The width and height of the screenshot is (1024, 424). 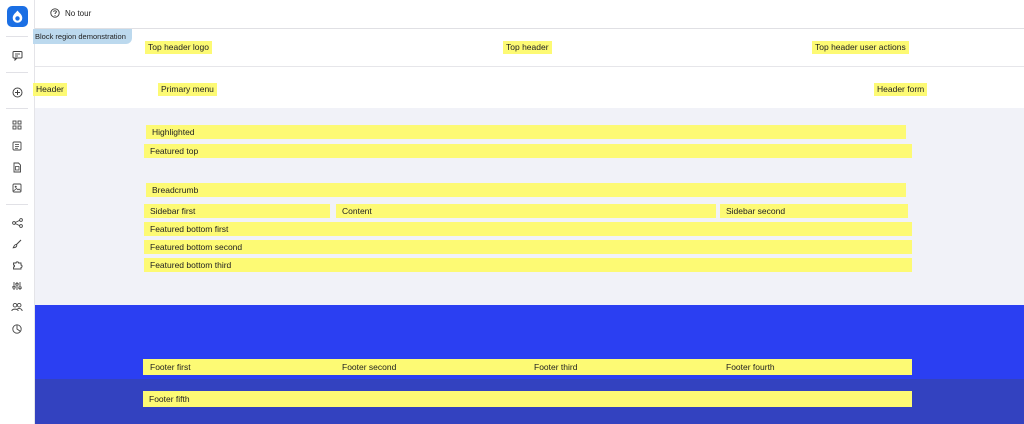 What do you see at coordinates (17, 329) in the screenshot?
I see `reports-icon` at bounding box center [17, 329].